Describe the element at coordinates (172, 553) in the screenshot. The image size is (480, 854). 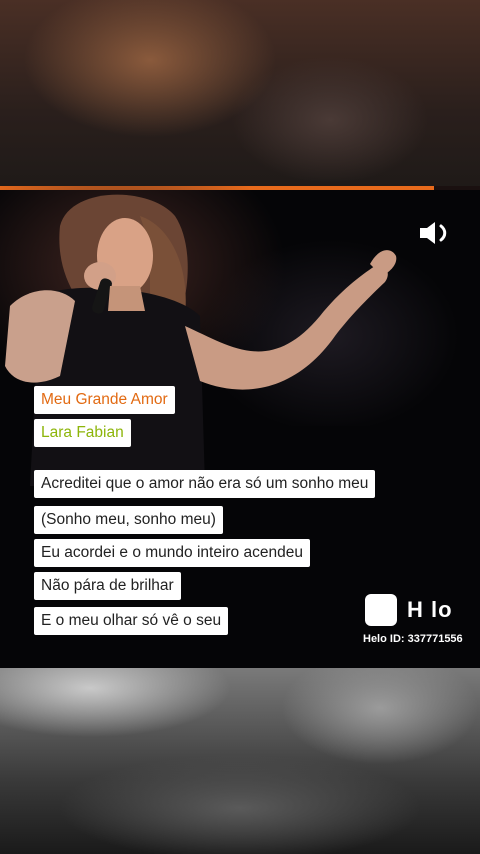
I see `lyric-line: Eu acordei e o mundo inteiro acendeu` at that location.